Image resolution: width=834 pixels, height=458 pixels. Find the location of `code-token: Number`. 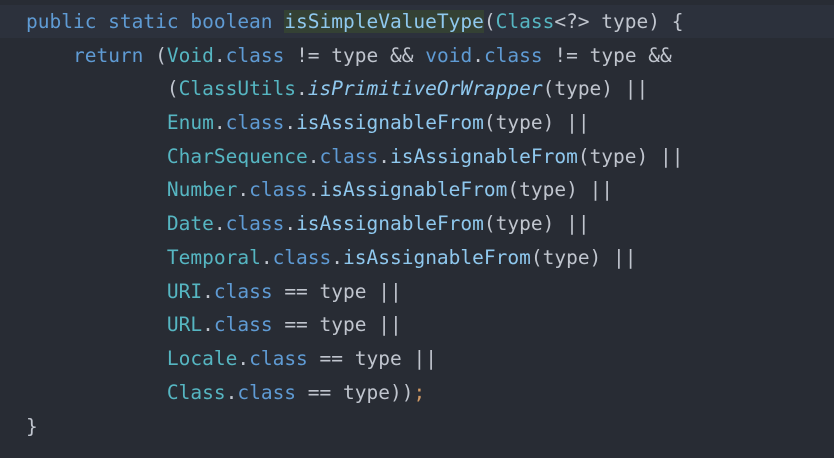

code-token: Number is located at coordinates (202, 189).